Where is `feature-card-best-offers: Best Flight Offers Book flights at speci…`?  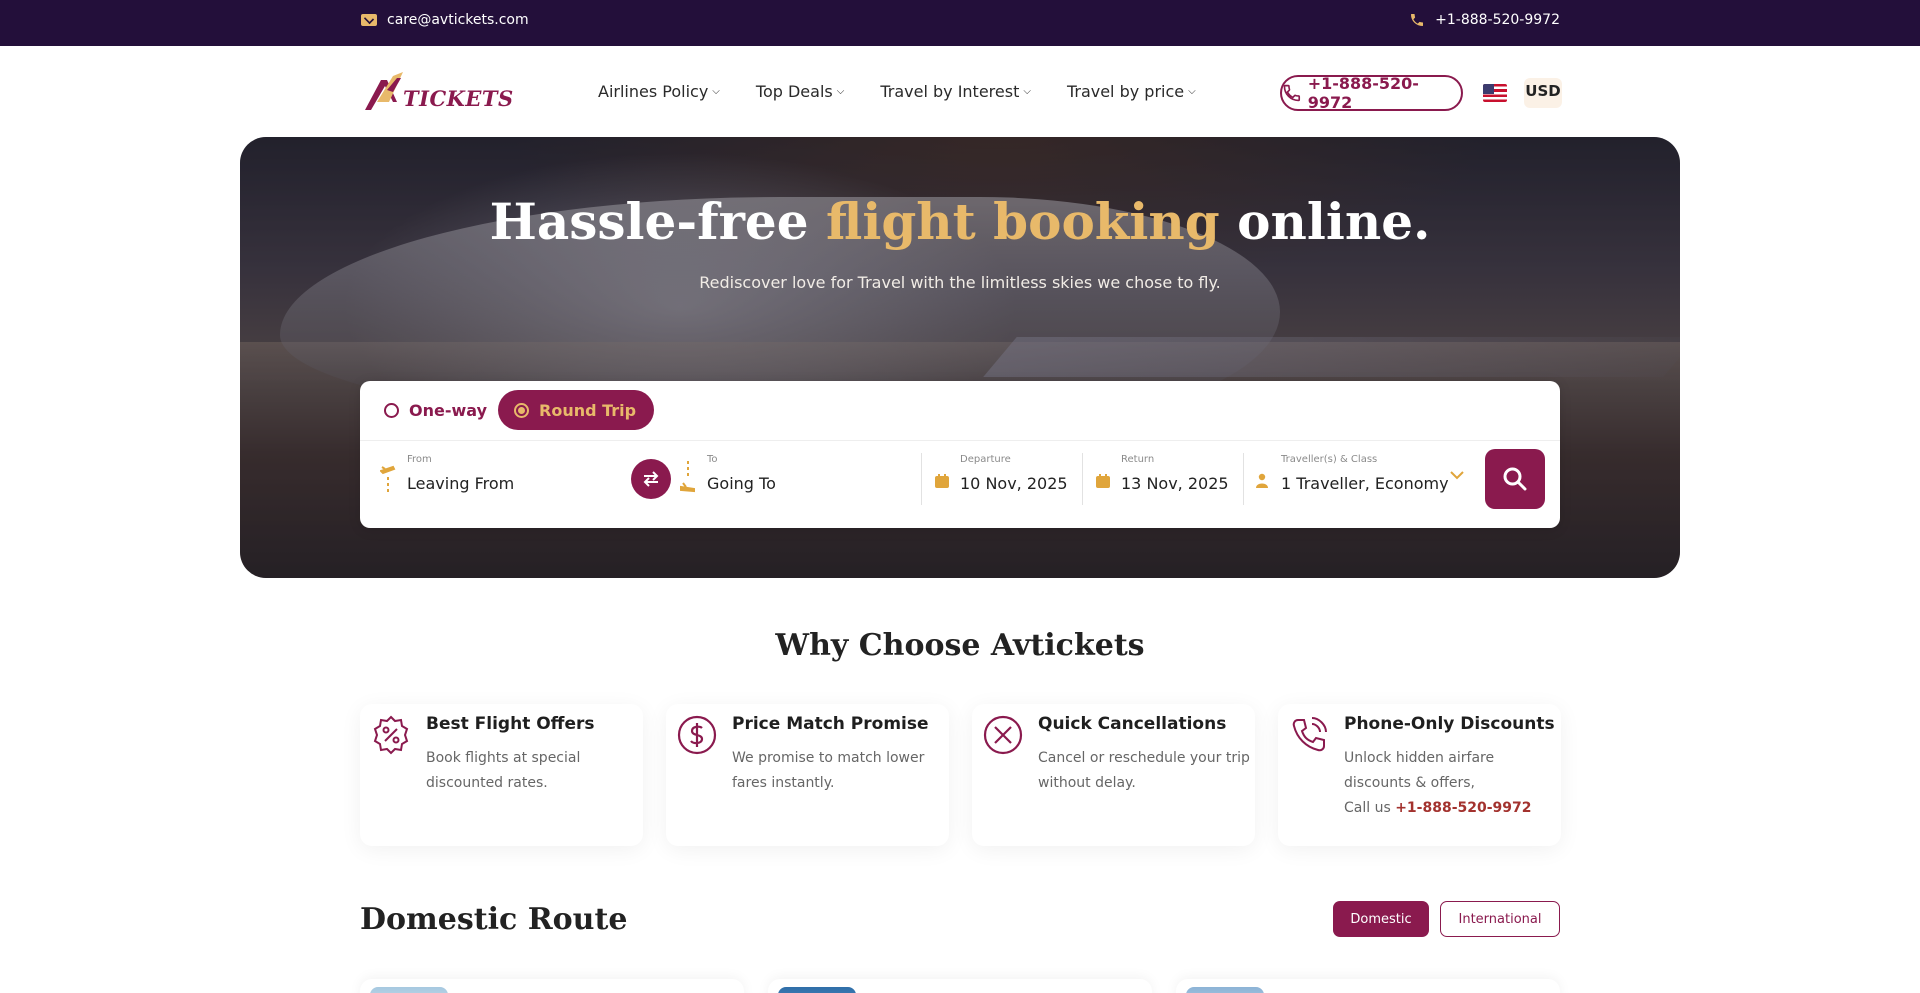 feature-card-best-offers: Best Flight Offers Book flights at speci… is located at coordinates (501, 775).